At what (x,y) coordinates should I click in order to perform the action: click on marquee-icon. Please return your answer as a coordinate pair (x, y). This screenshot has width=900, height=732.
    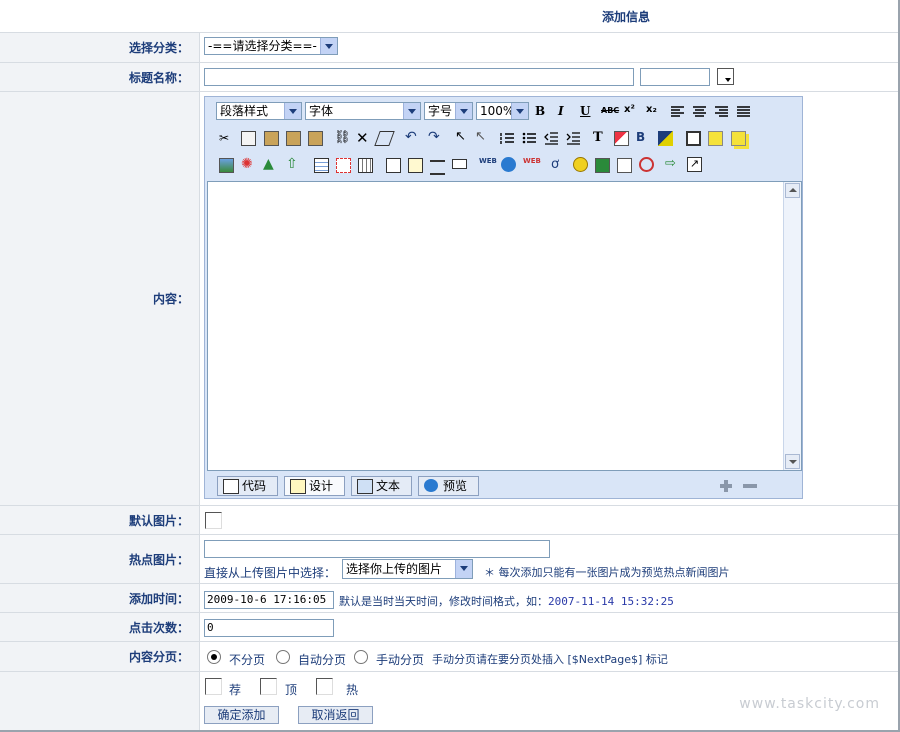
    Looking at the image, I should click on (459, 164).